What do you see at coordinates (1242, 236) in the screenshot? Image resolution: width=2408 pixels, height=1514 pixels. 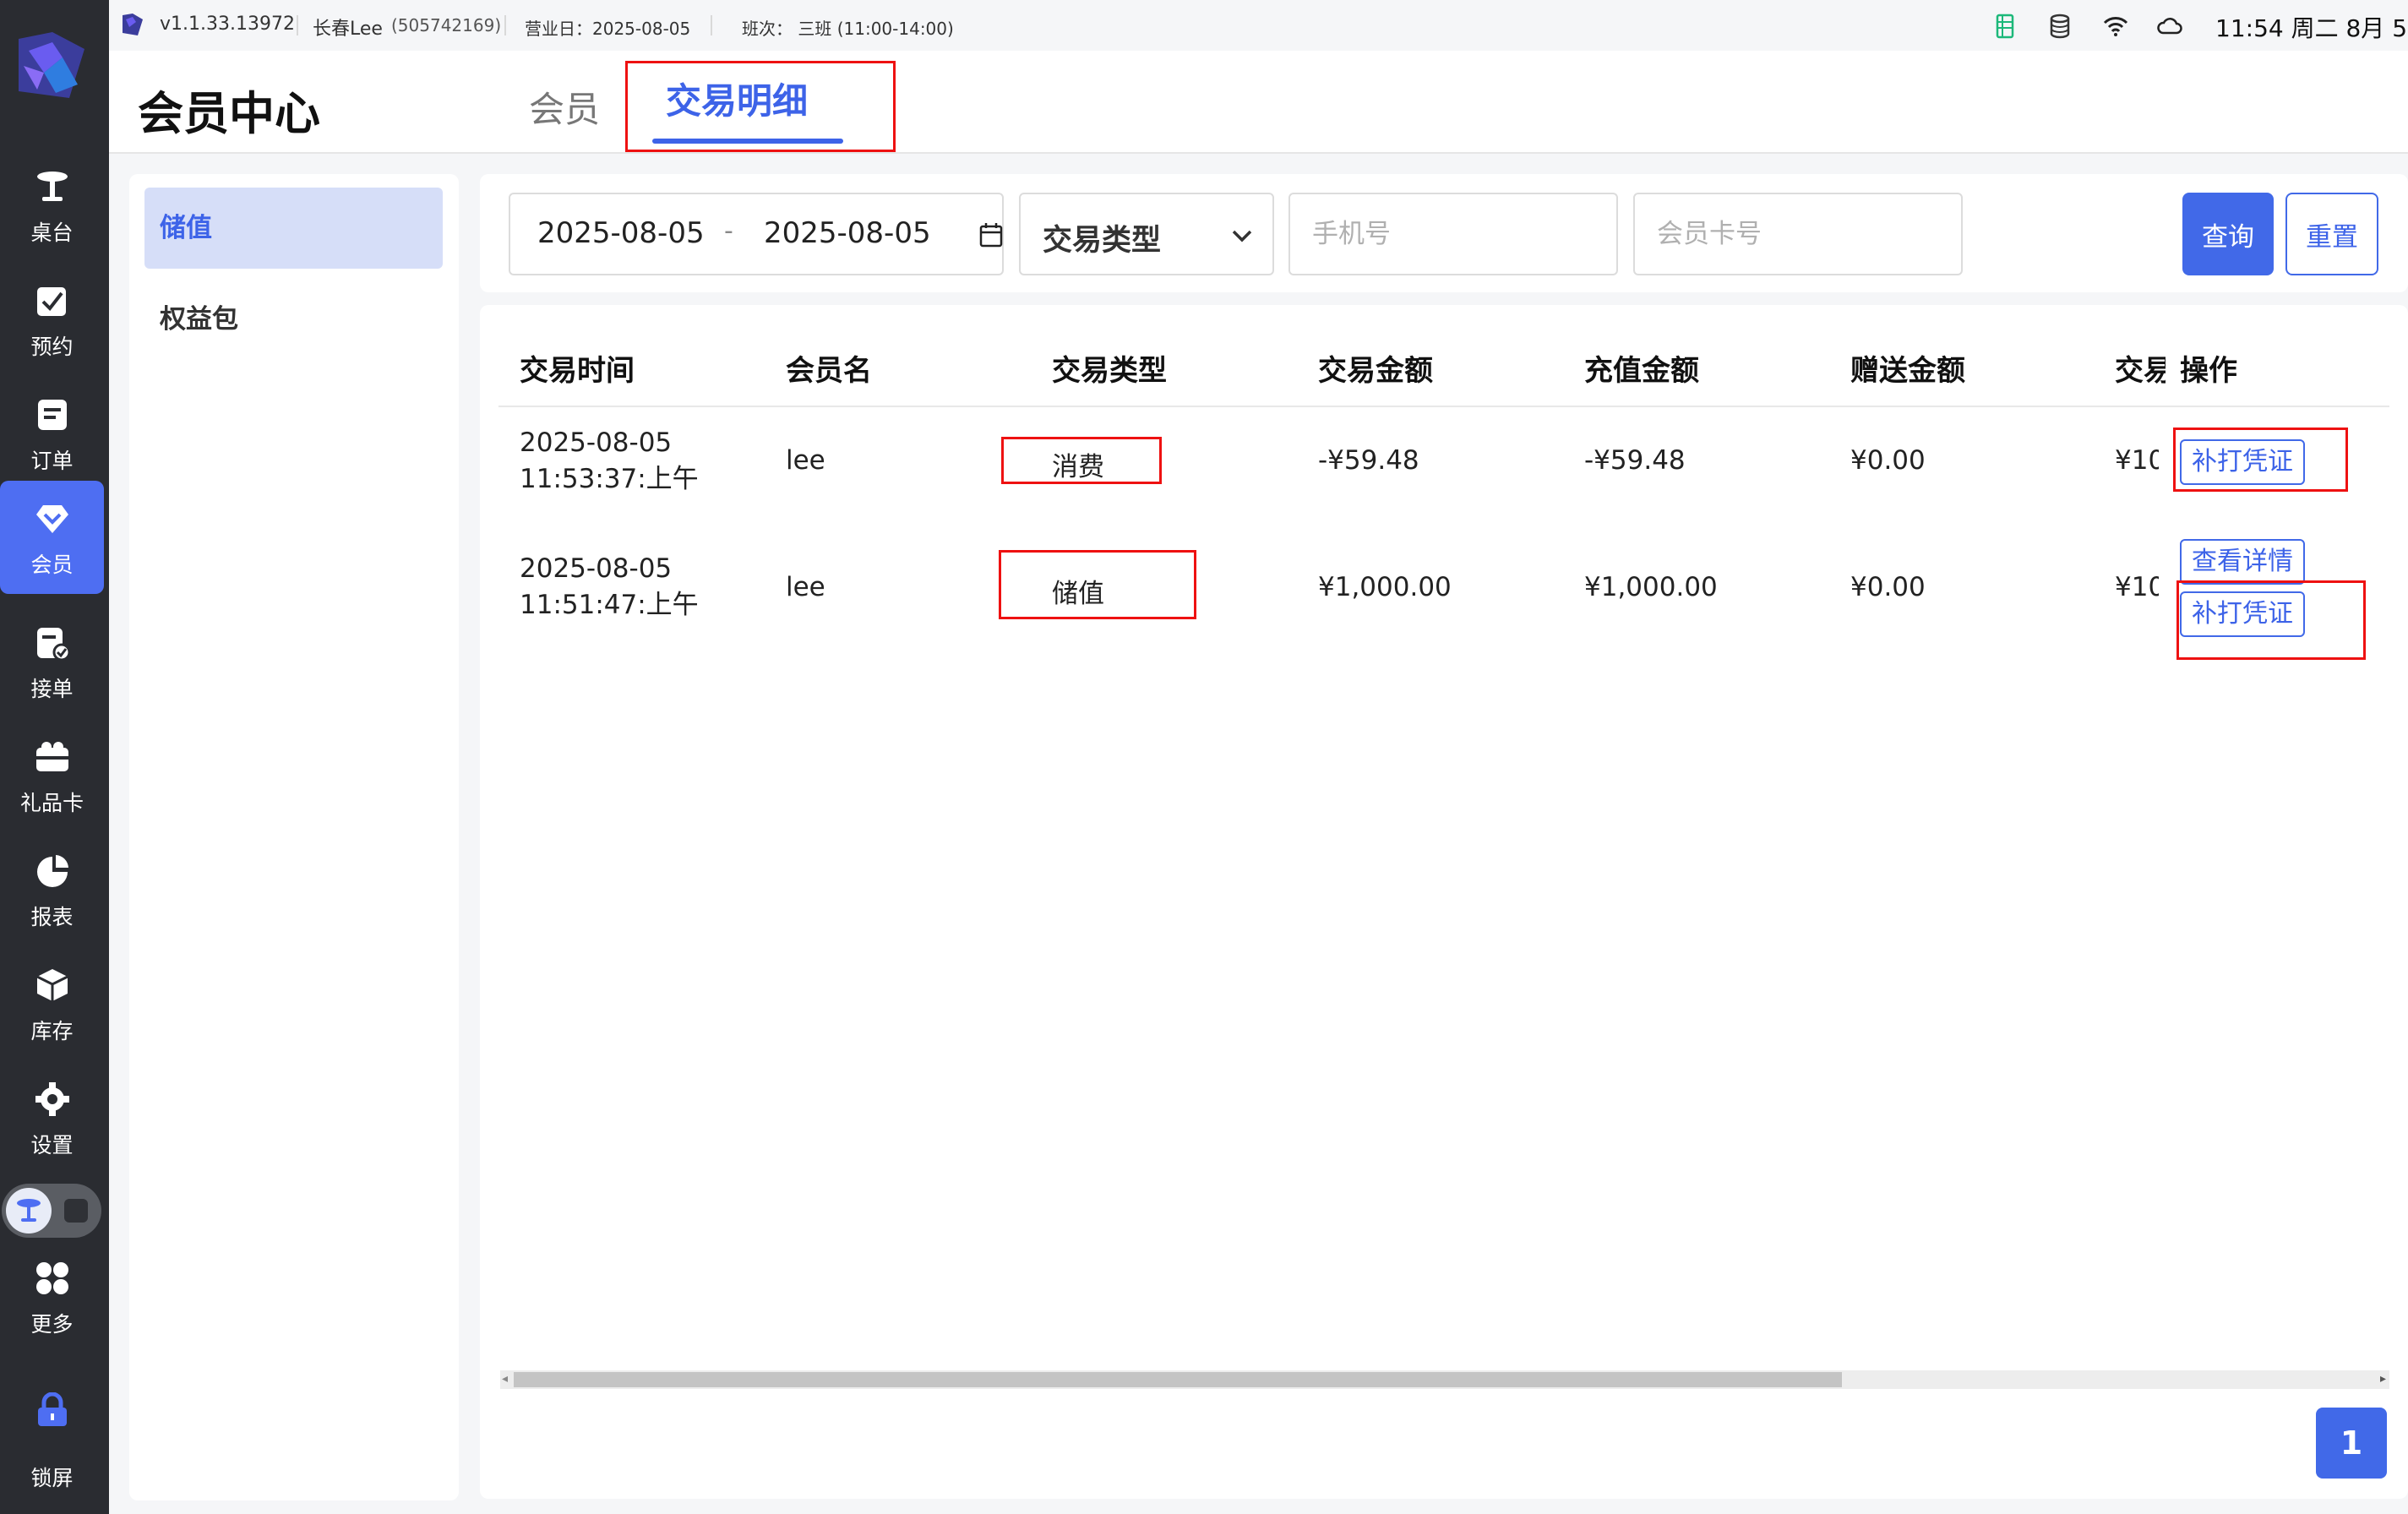 I see `chevron-down-icon` at bounding box center [1242, 236].